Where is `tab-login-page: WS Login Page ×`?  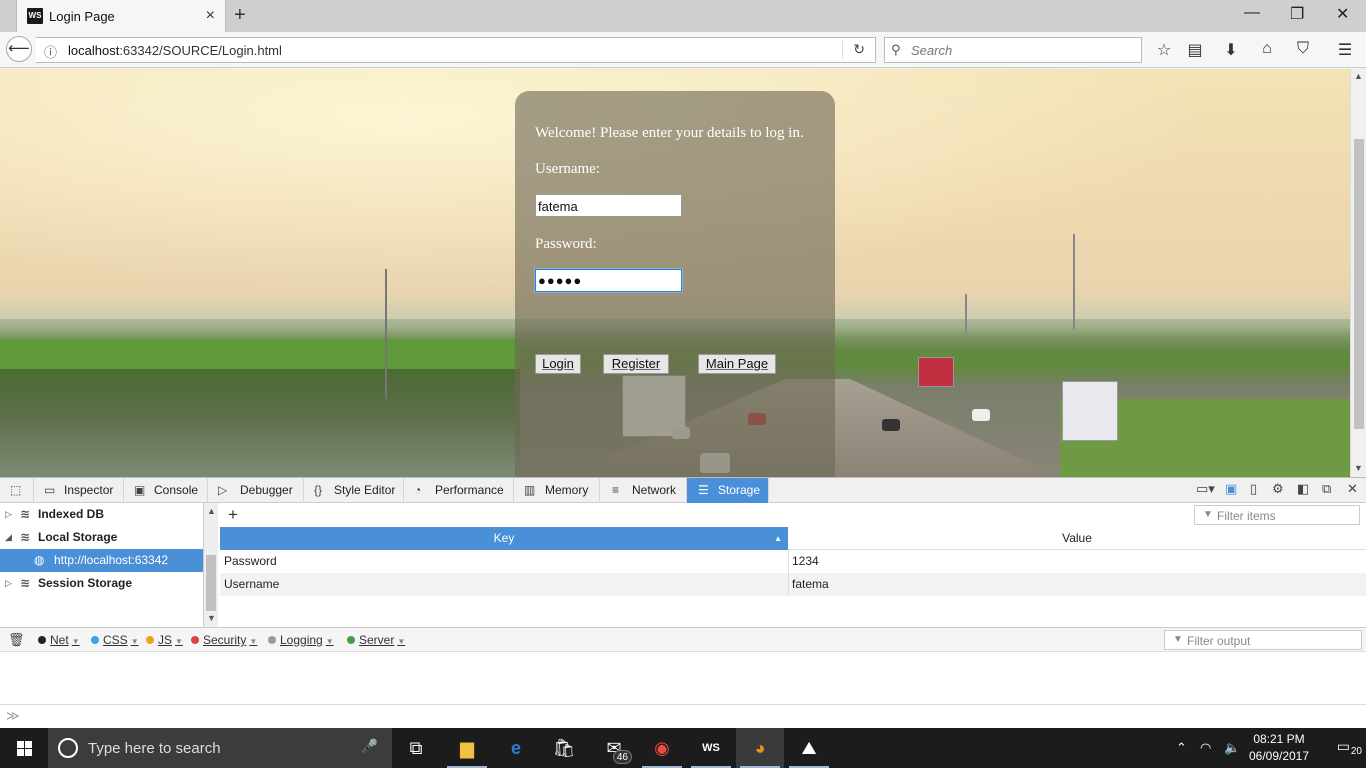
tab-login-page: WS Login Page × is located at coordinates (121, 16).